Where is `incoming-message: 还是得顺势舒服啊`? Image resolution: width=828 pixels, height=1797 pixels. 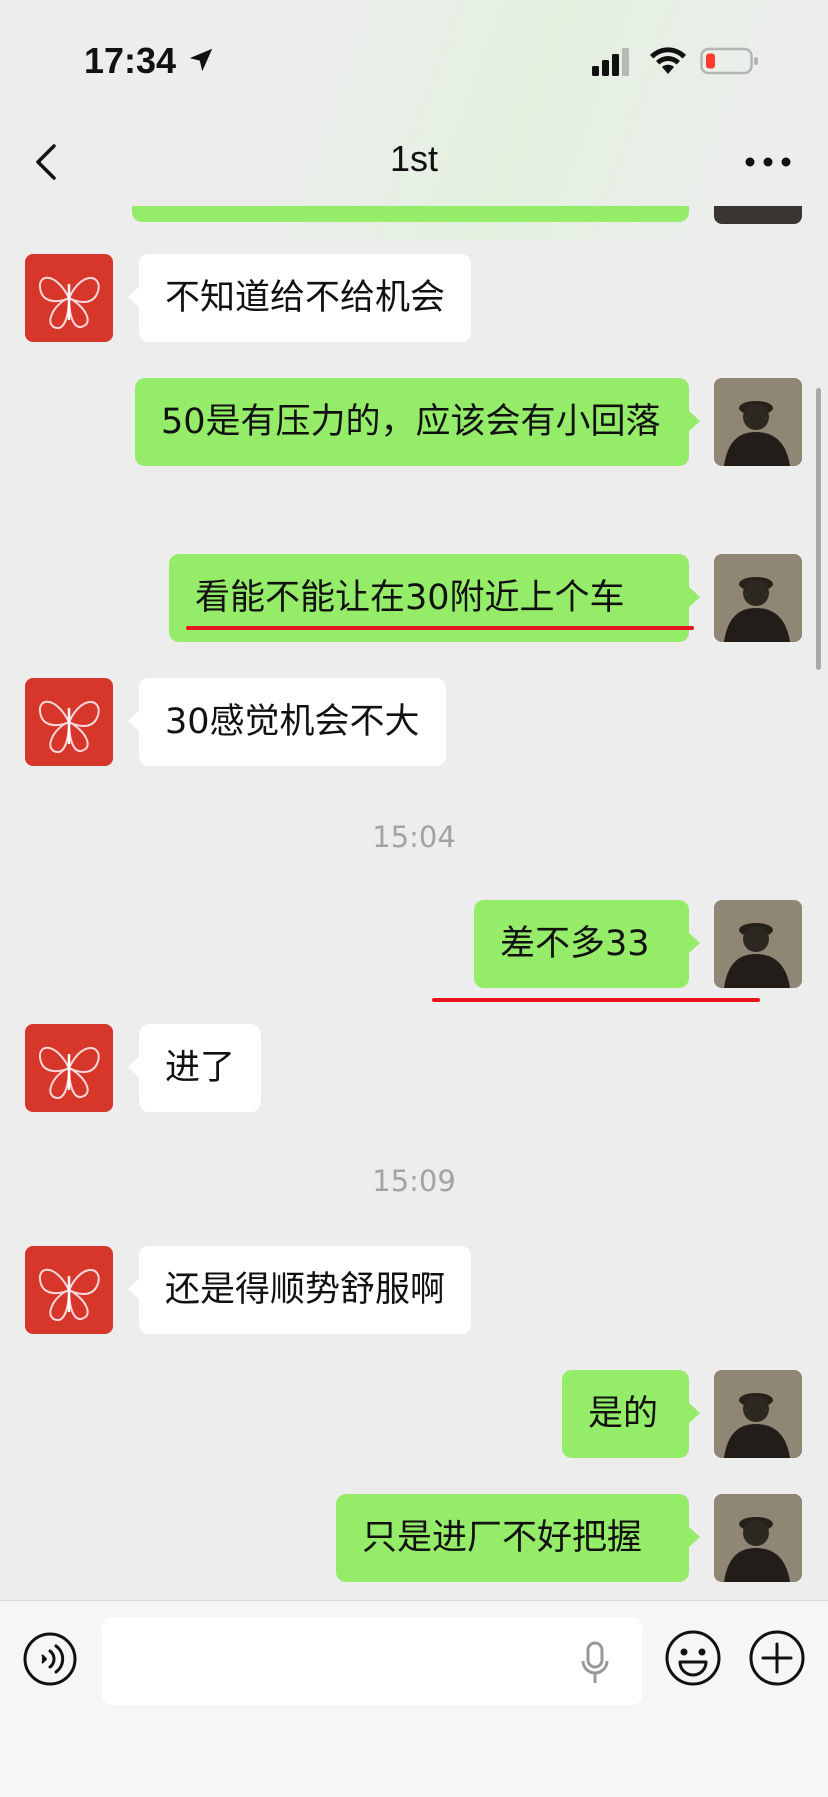
incoming-message: 还是得顺势舒服啊 is located at coordinates (299, 1290).